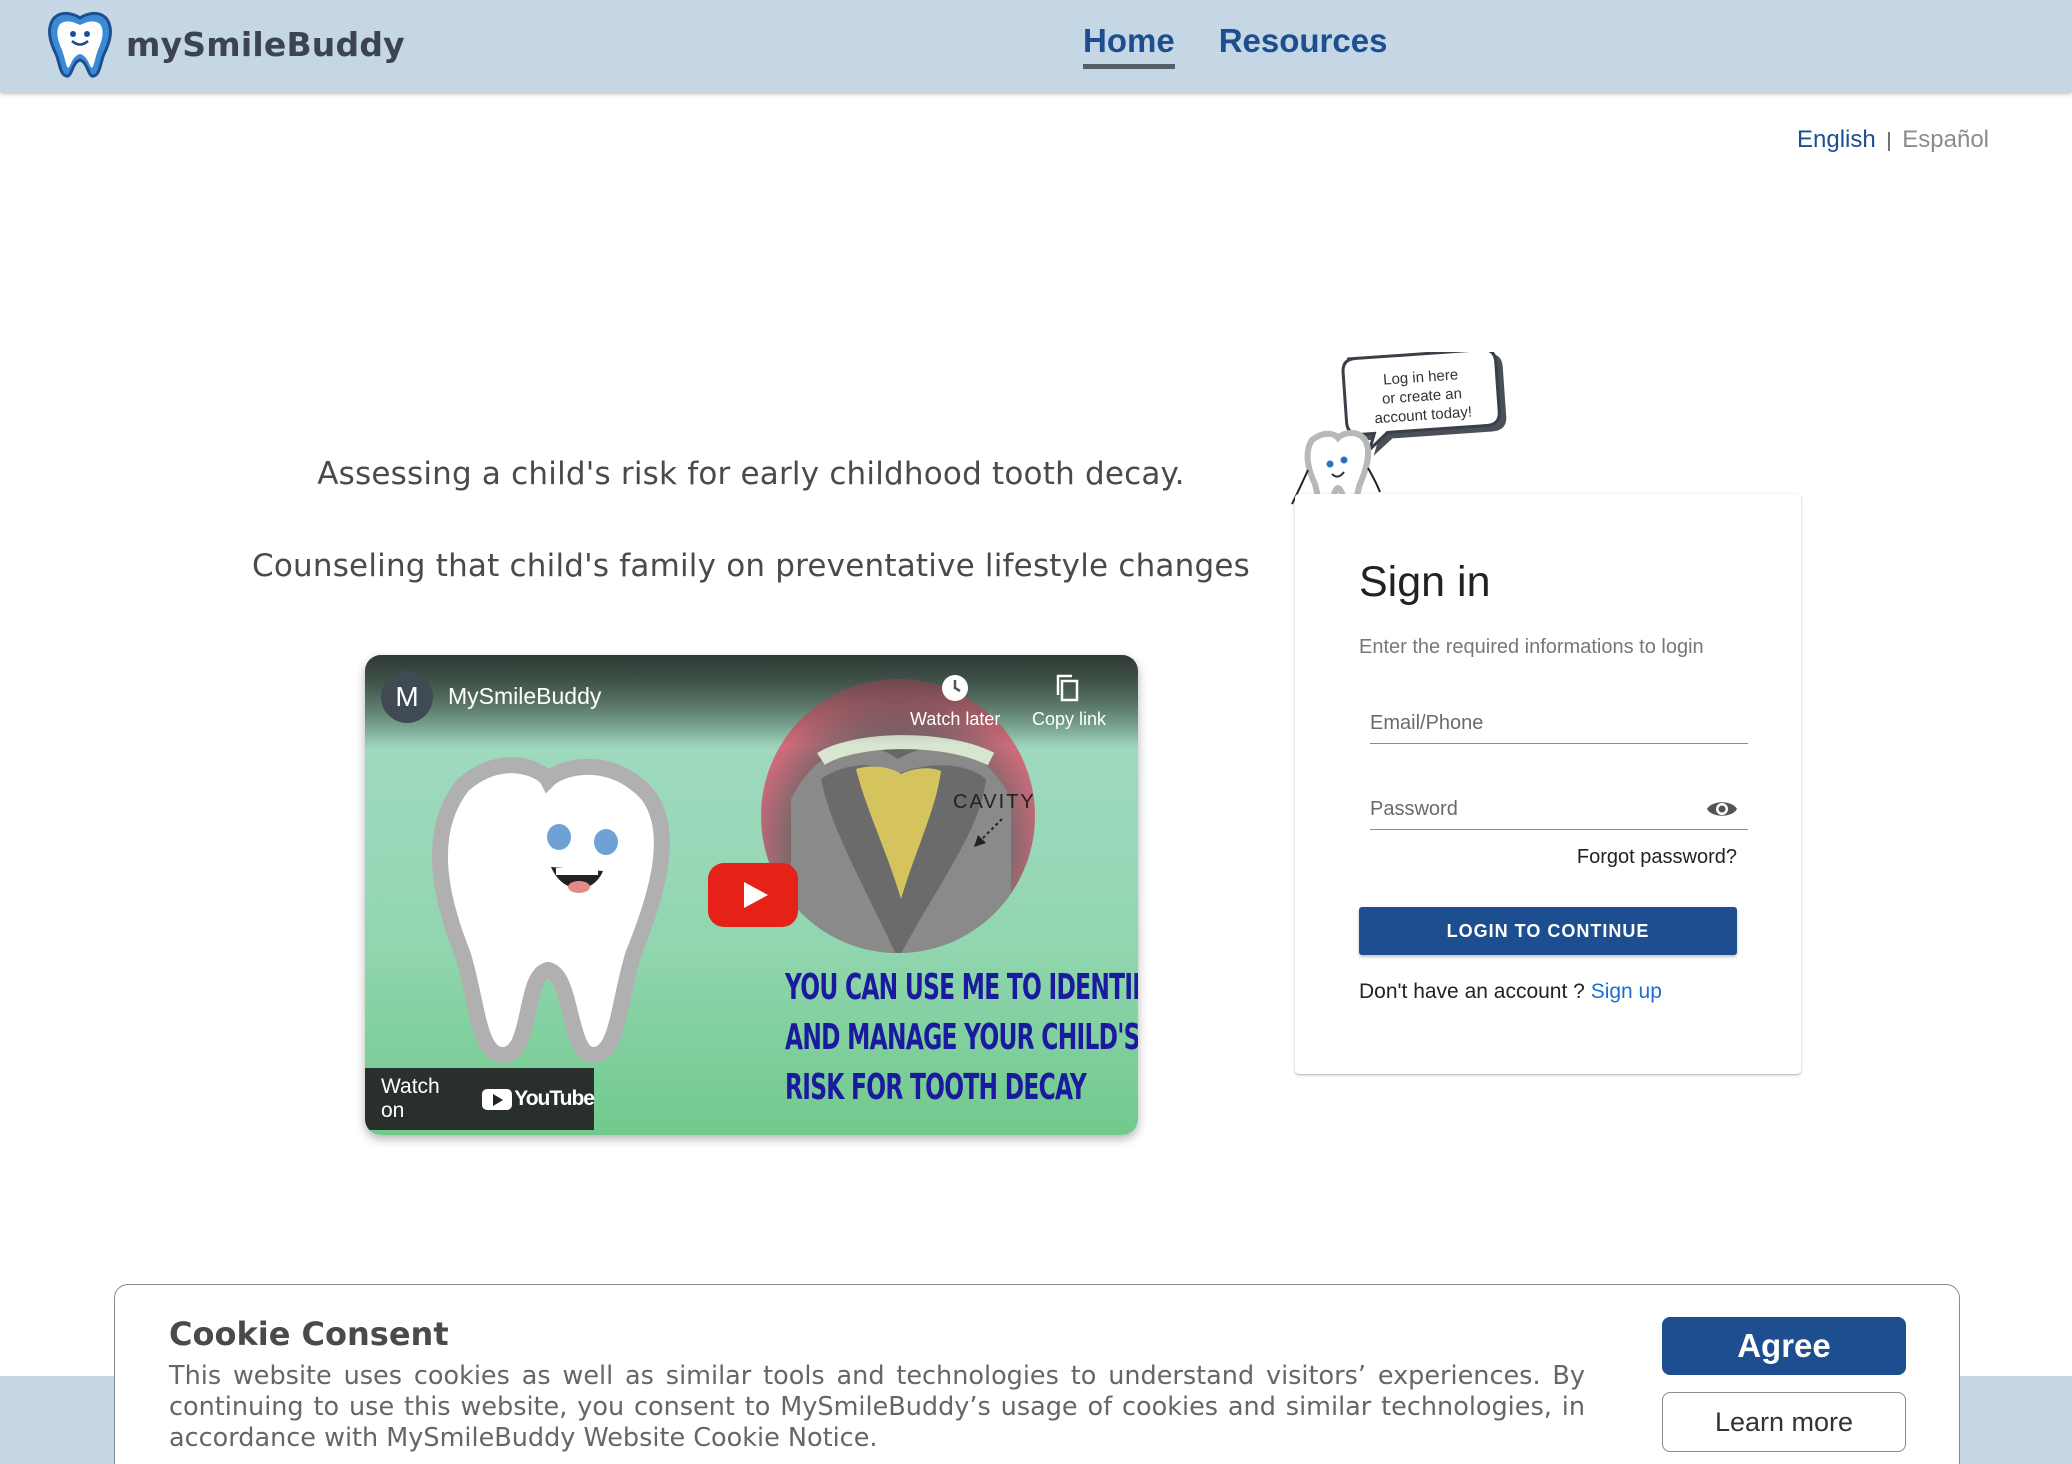 The image size is (2072, 1464). What do you see at coordinates (1036, 46) in the screenshot?
I see `top-header: mySmileBuddy Home Resources` at bounding box center [1036, 46].